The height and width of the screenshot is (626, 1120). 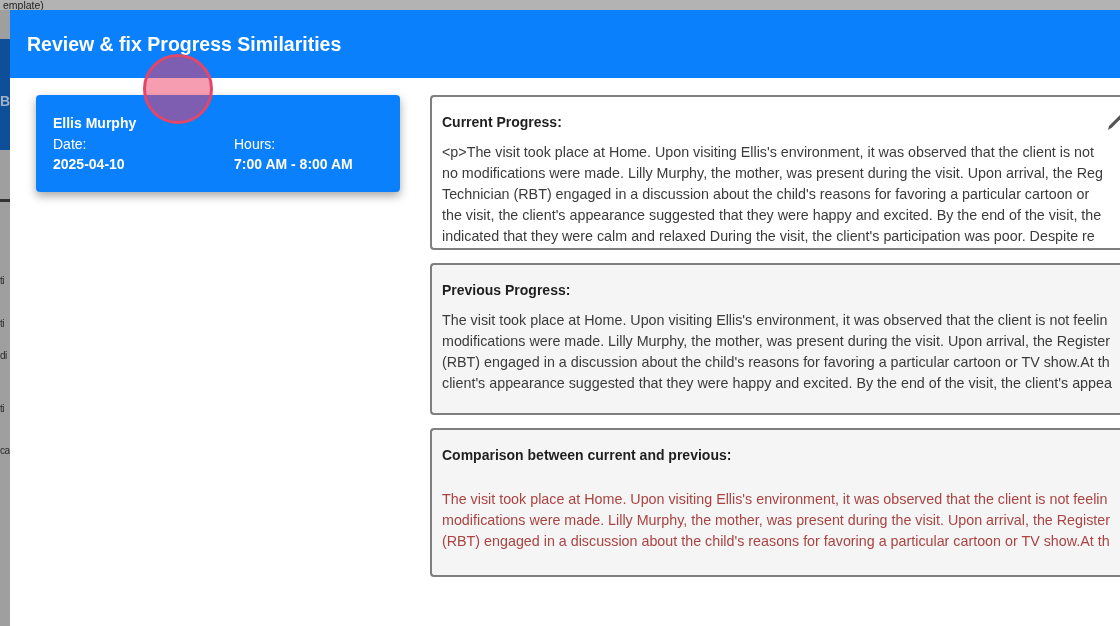 I want to click on side-text-fragment: ca, so click(x=5, y=451).